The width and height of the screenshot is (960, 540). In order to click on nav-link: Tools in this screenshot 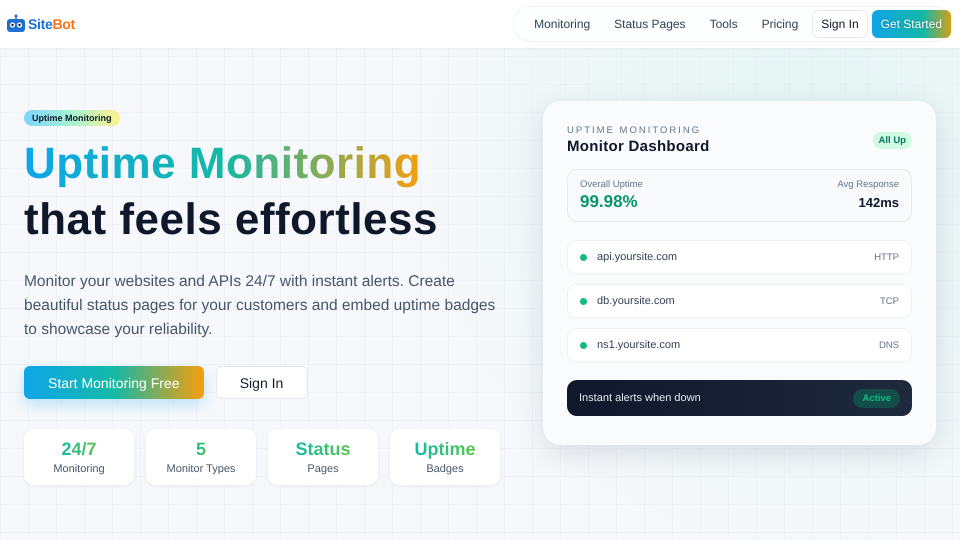, I will do `click(724, 24)`.